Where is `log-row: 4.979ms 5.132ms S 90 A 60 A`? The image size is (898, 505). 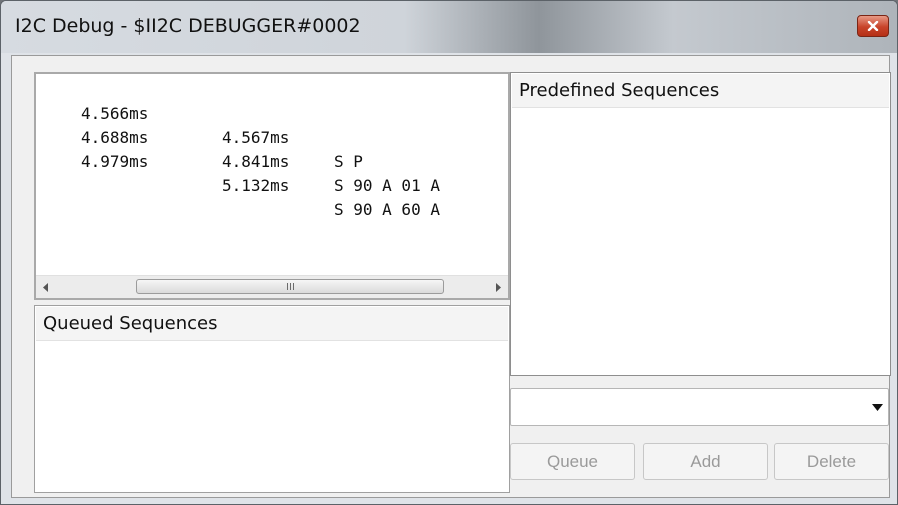
log-row: 4.979ms 5.132ms S 90 A 60 A is located at coordinates (272, 172).